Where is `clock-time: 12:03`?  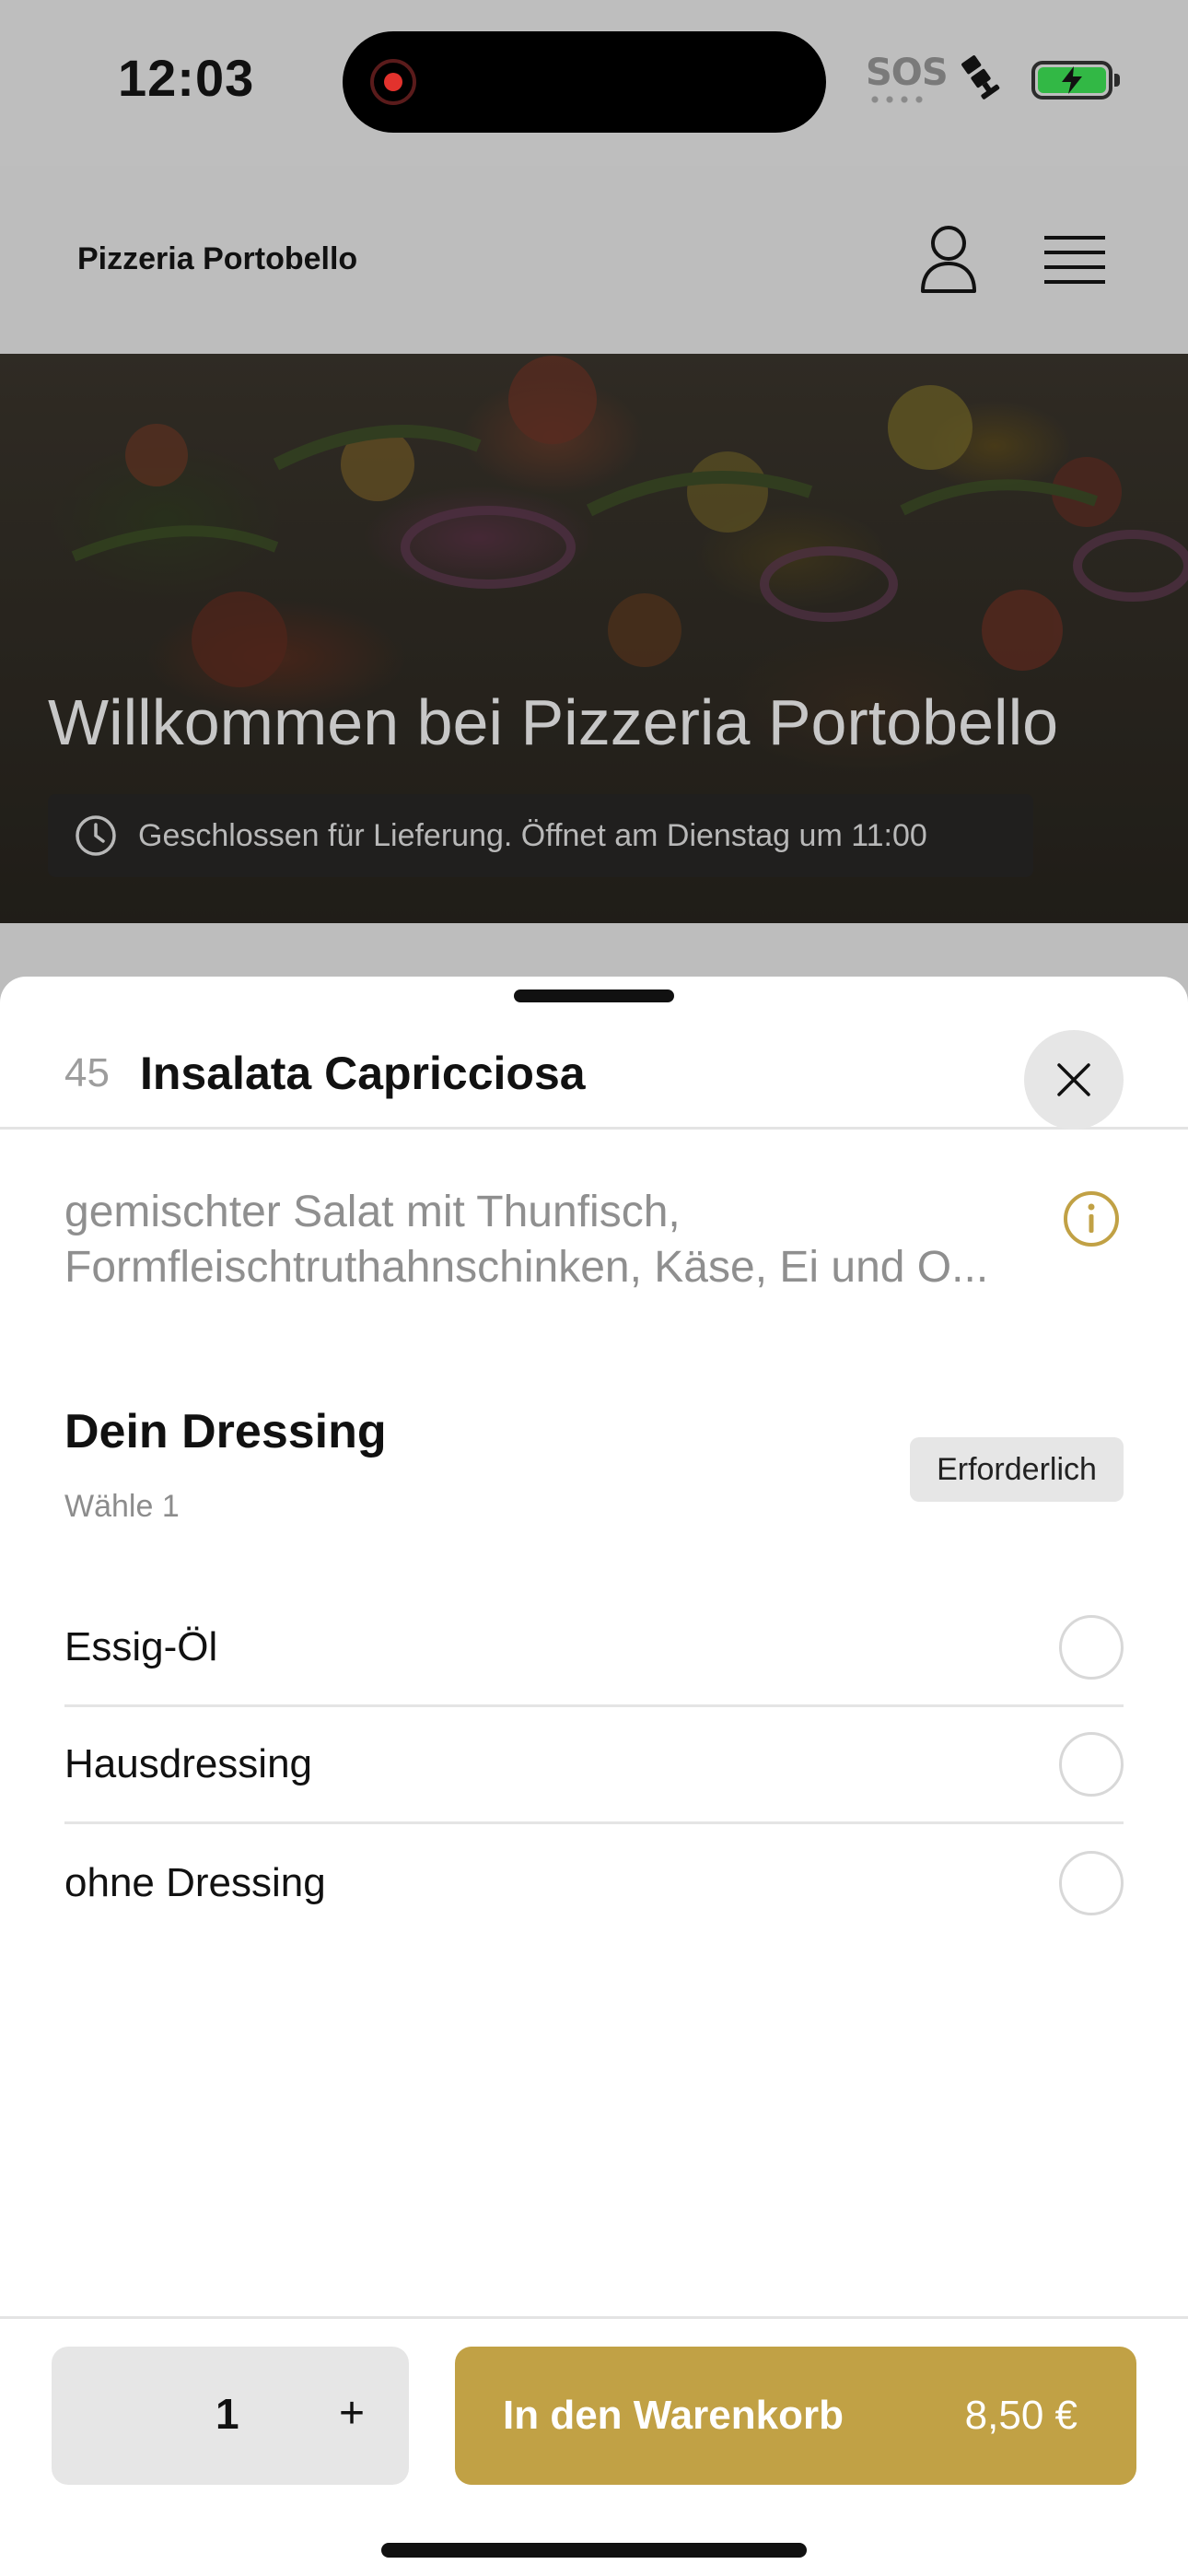
clock-time: 12:03 is located at coordinates (186, 78).